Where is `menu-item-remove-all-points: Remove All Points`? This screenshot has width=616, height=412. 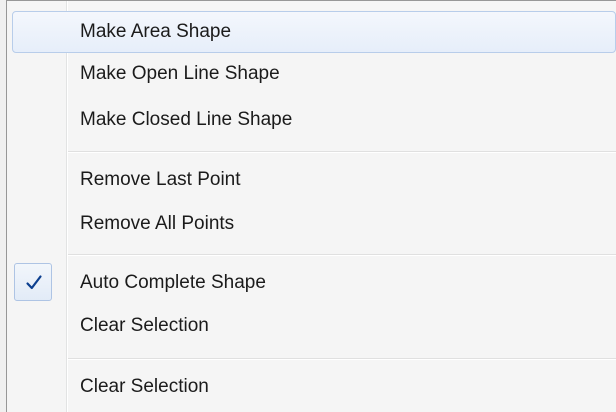 menu-item-remove-all-points: Remove All Points is located at coordinates (314, 224).